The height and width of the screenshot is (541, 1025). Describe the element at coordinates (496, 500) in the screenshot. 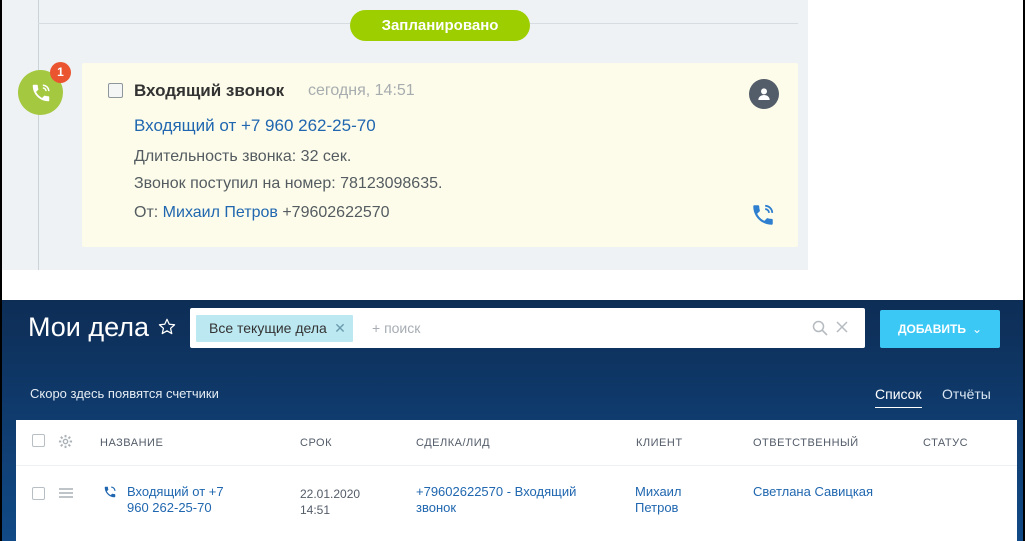

I see `deal-link: +79602622570 - Входящий звонок` at that location.